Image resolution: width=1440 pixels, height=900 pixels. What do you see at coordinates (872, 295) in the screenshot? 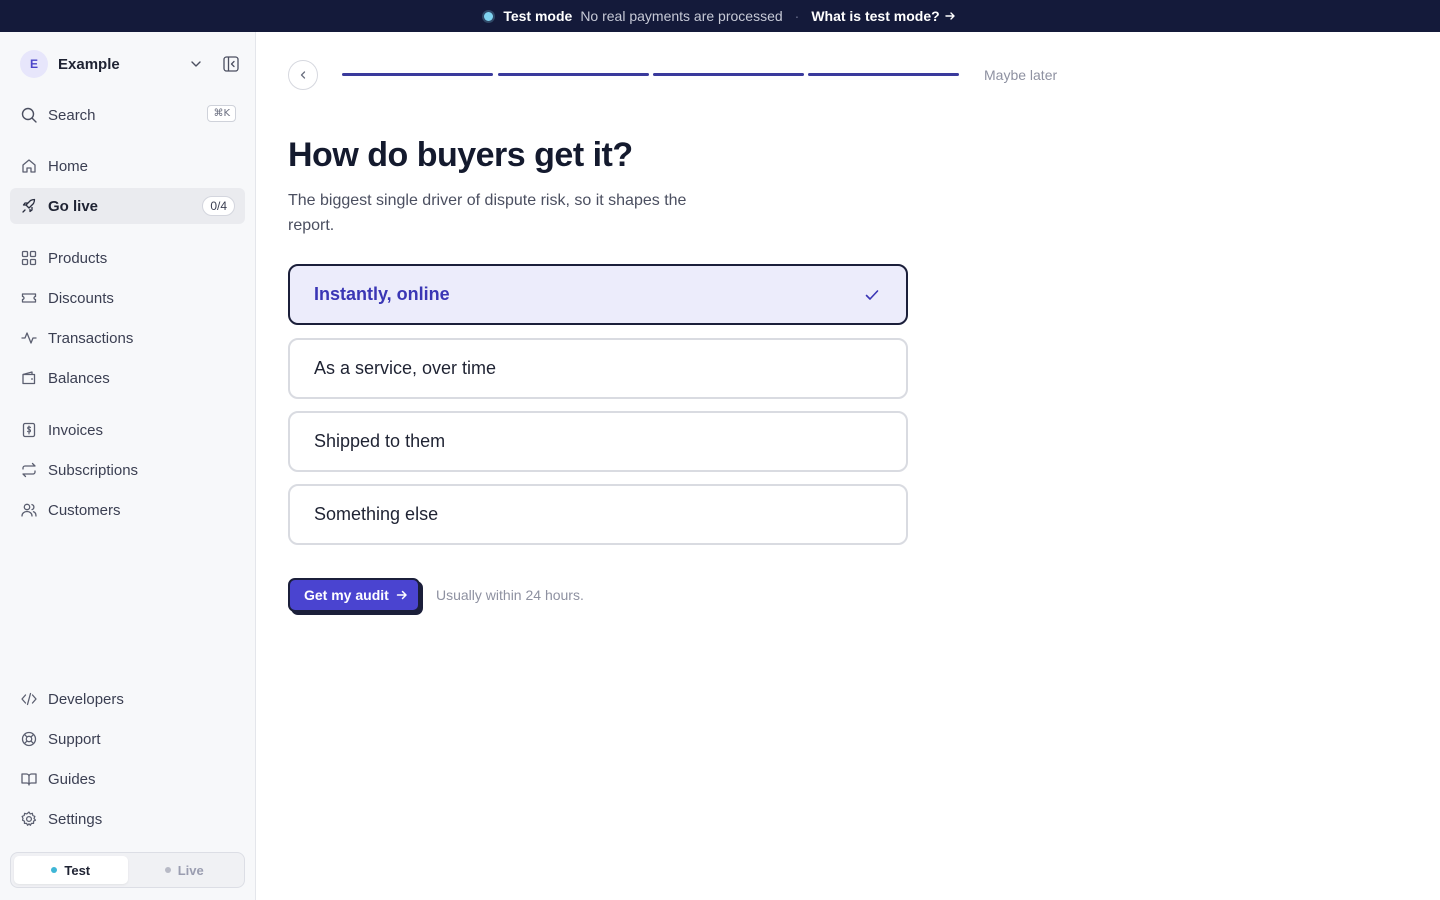
I see `check-icon` at bounding box center [872, 295].